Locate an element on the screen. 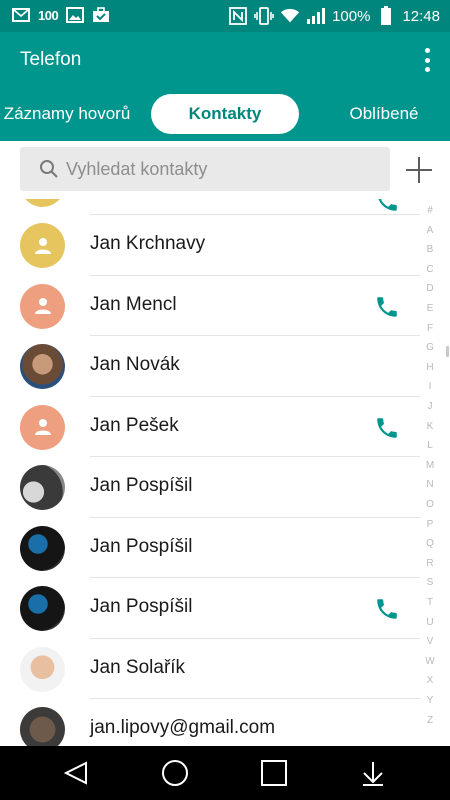 The image size is (450, 800). index-letter: A is located at coordinates (430, 230).